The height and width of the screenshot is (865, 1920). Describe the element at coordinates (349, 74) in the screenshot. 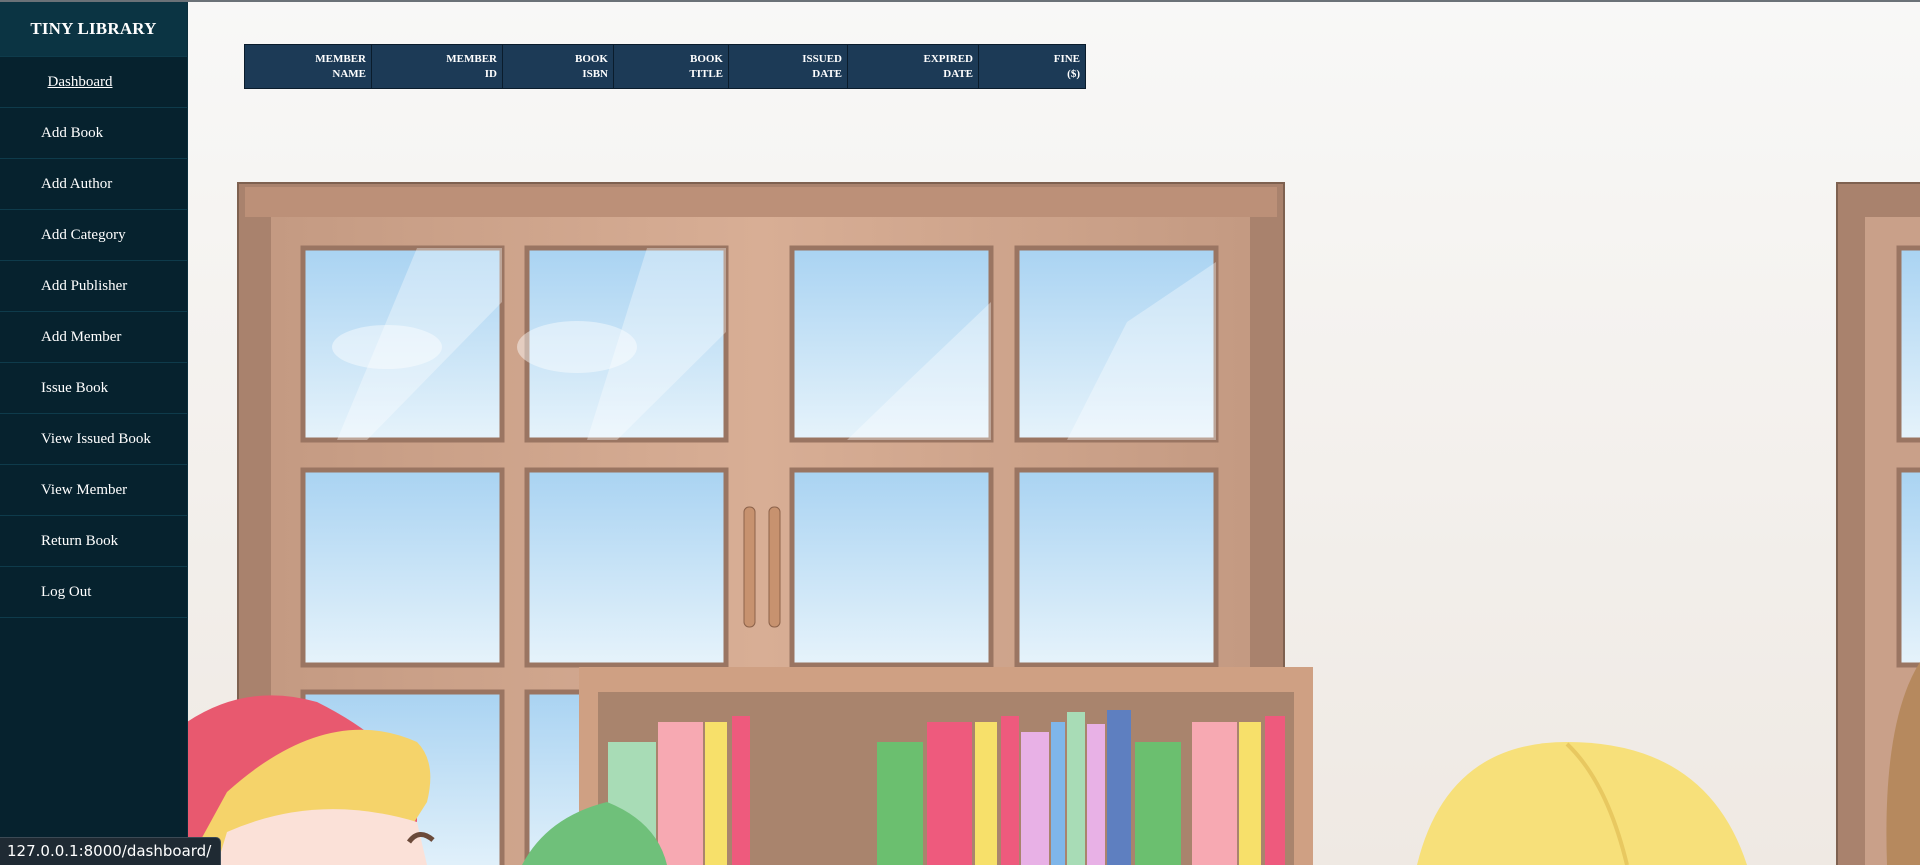

I see `header-line: NAME` at that location.